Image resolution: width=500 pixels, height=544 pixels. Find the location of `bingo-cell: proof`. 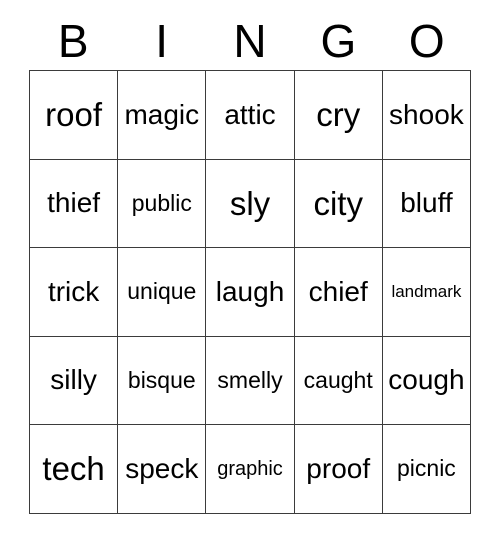

bingo-cell: proof is located at coordinates (338, 469).